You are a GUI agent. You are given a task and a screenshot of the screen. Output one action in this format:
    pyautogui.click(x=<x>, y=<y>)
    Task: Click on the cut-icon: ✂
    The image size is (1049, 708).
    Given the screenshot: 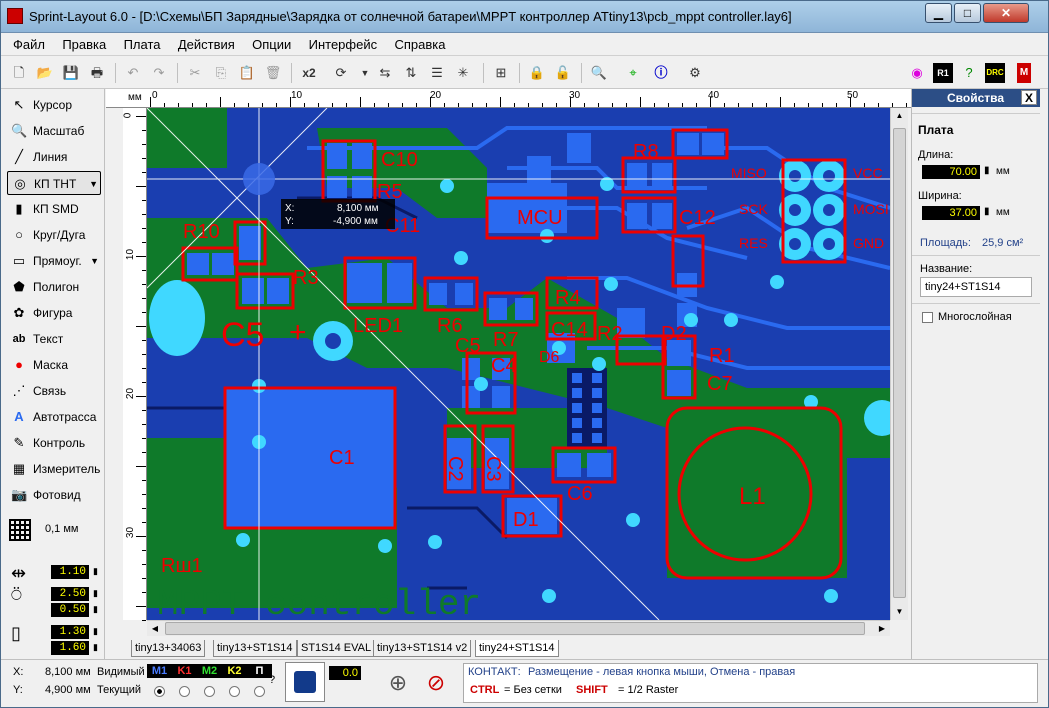 What is the action you would take?
    pyautogui.click(x=195, y=73)
    